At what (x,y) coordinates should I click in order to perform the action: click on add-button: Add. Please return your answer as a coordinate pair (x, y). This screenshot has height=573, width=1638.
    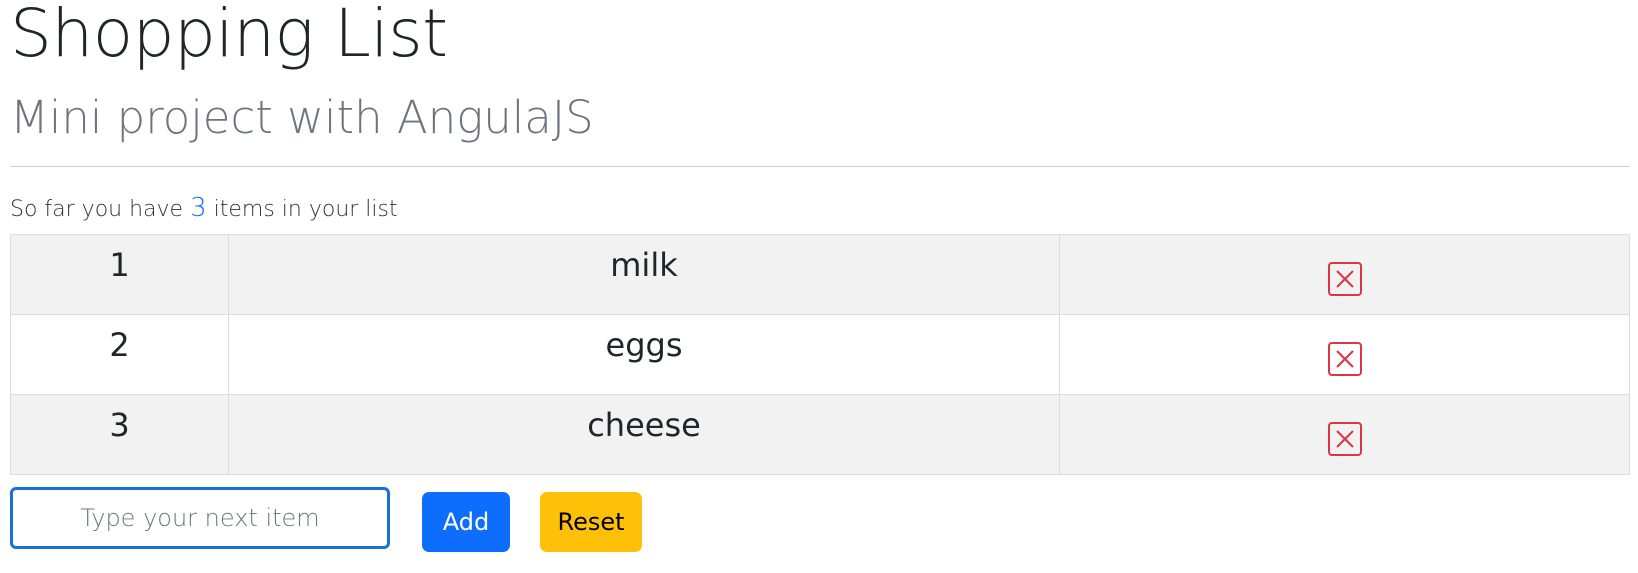
    Looking at the image, I should click on (466, 522).